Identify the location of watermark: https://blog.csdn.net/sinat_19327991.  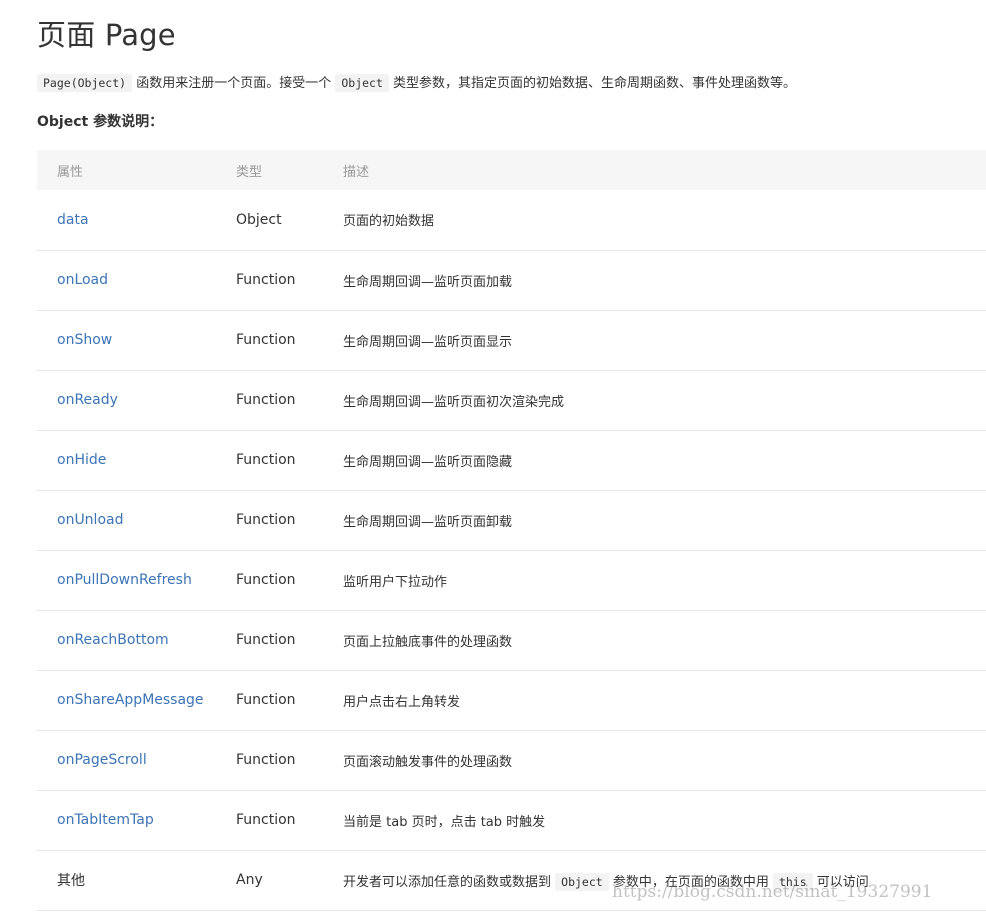
(772, 892).